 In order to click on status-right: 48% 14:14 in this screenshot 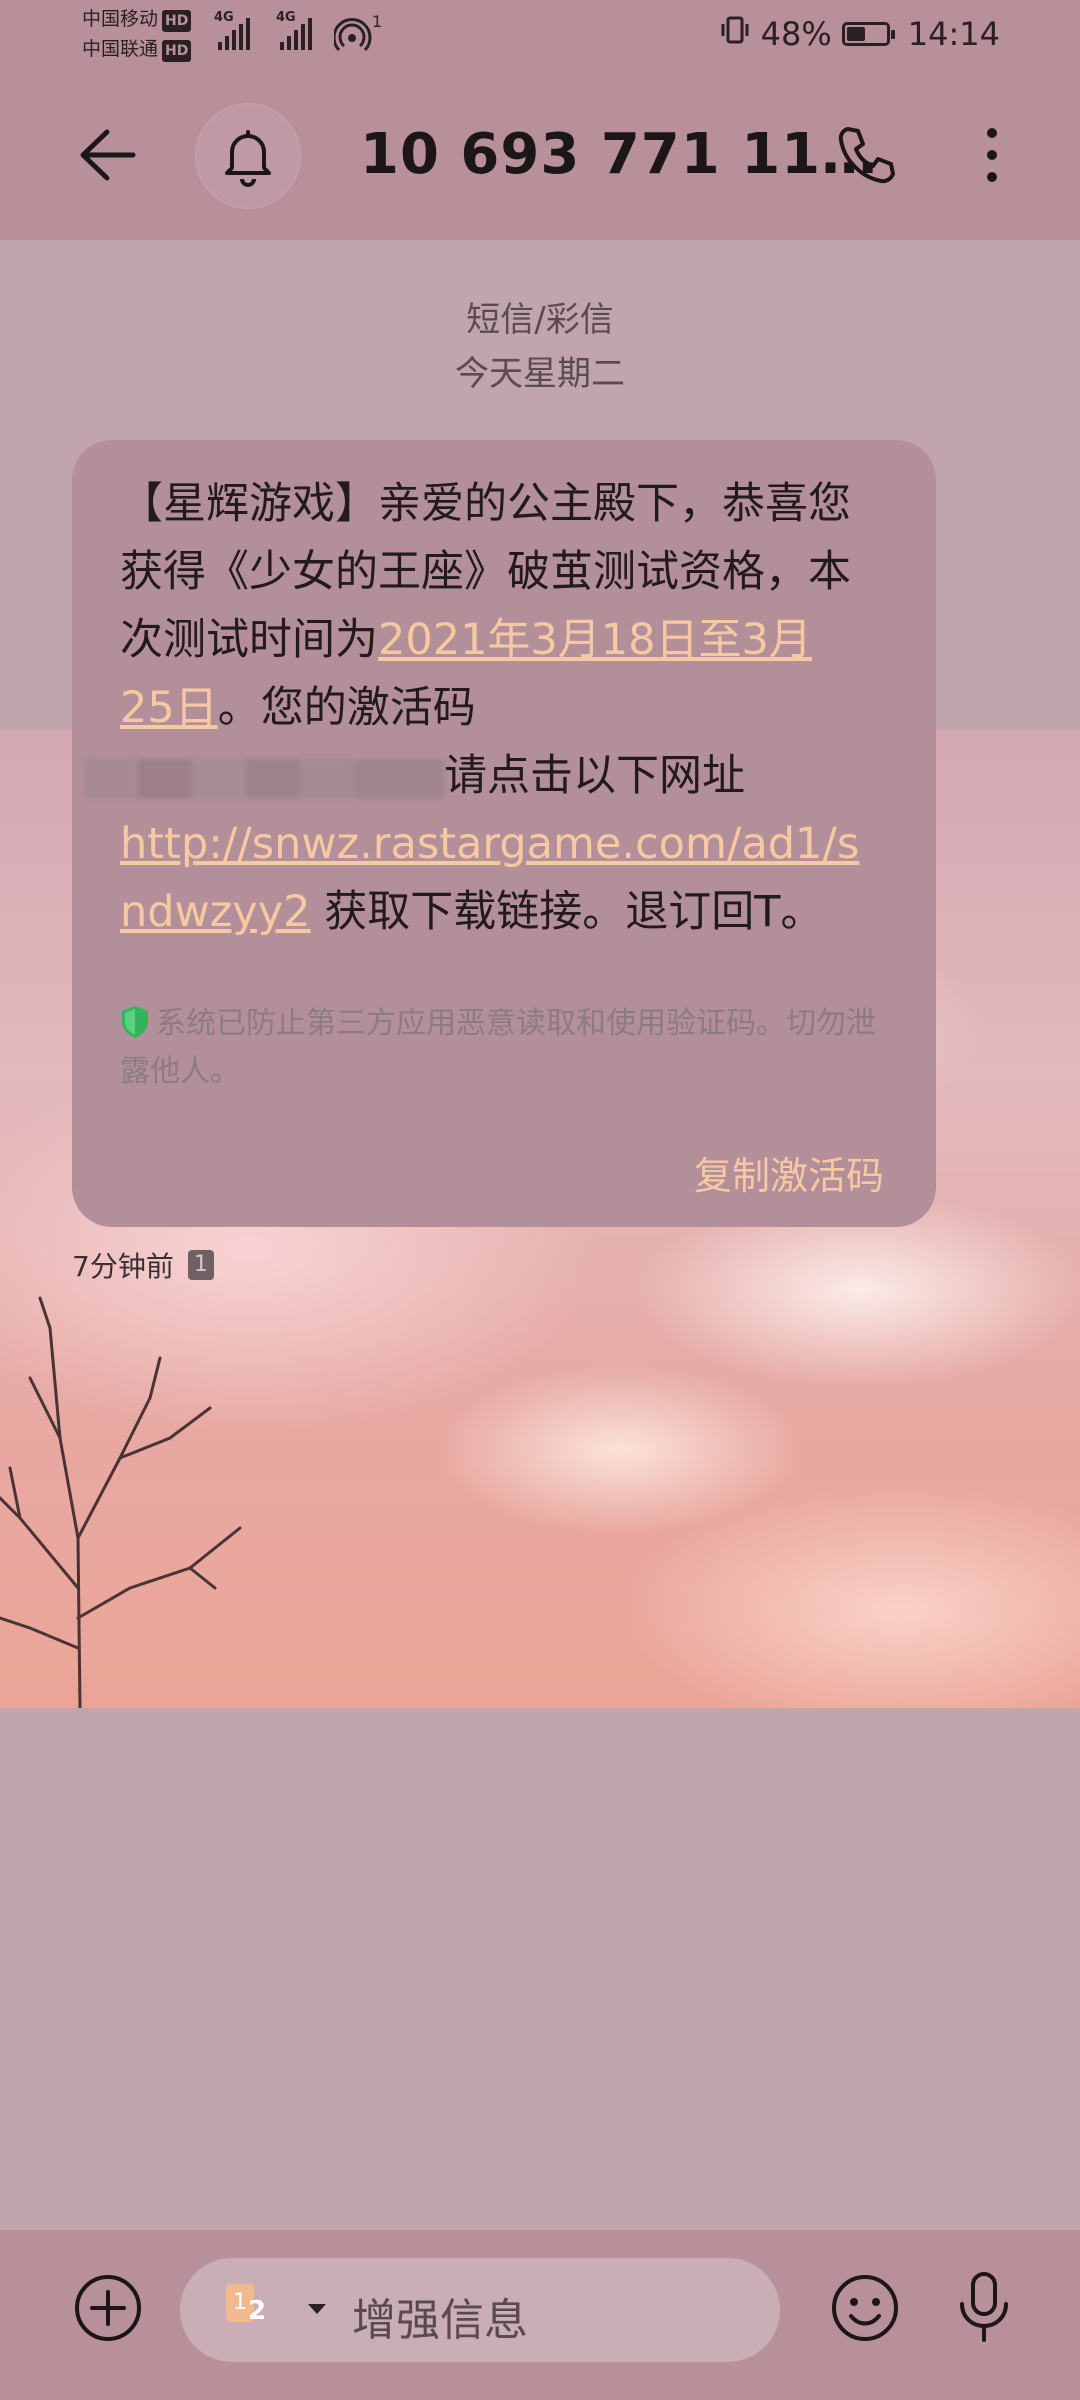, I will do `click(859, 34)`.